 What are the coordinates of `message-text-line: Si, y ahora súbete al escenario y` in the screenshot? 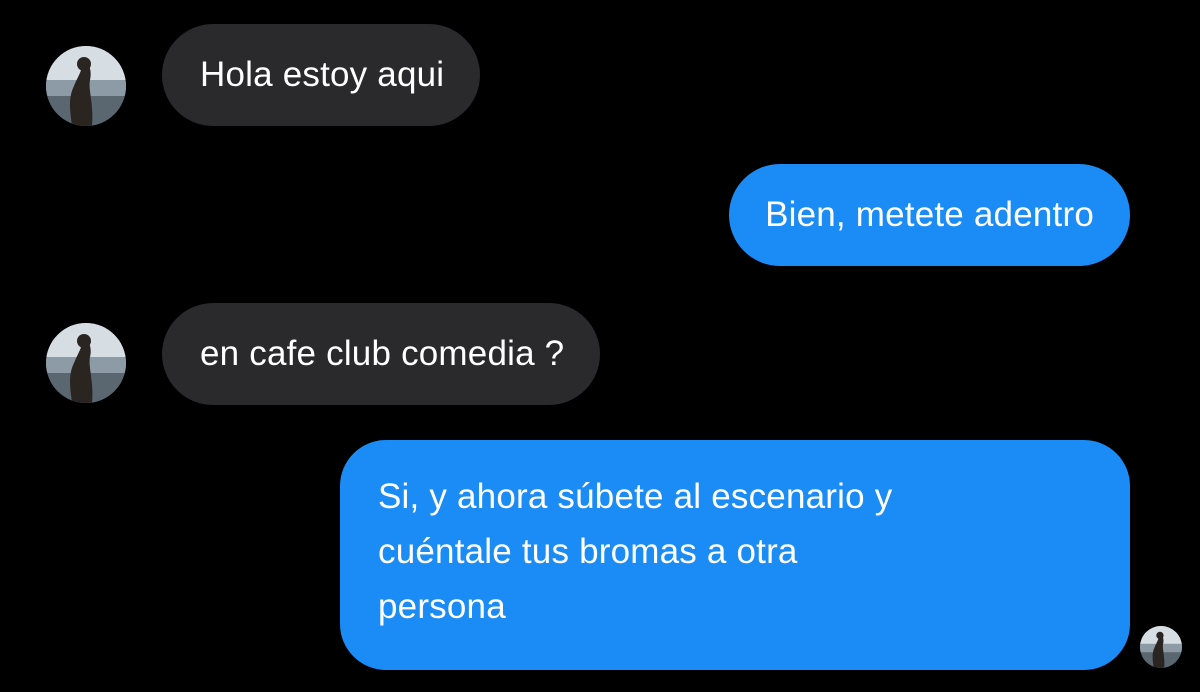 It's located at (635, 496).